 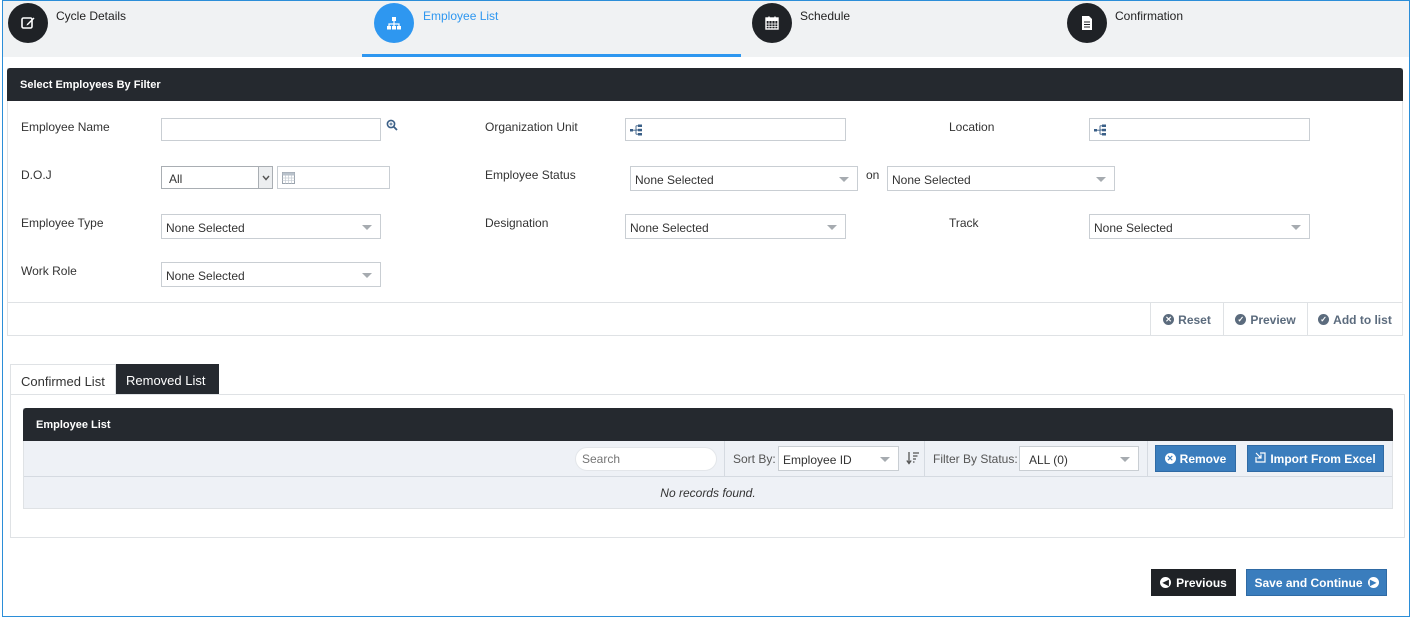 What do you see at coordinates (817, 460) in the screenshot?
I see `sort-by-value: Employee ID` at bounding box center [817, 460].